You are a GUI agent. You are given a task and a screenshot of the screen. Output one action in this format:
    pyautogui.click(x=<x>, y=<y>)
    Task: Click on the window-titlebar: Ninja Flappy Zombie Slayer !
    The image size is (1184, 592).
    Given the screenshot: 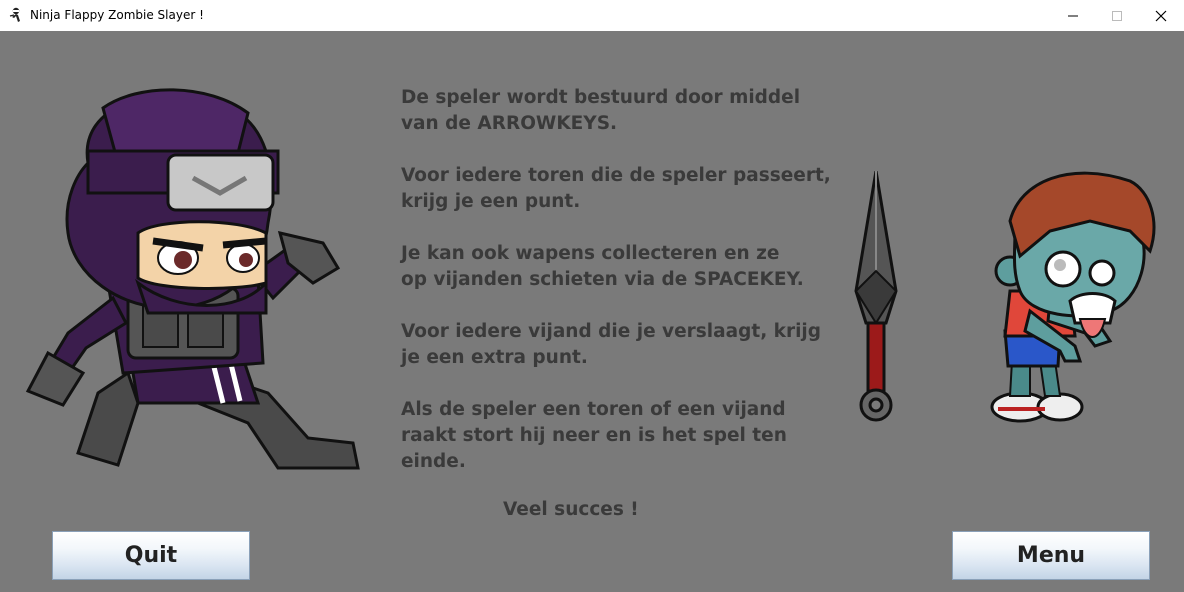 What is the action you would take?
    pyautogui.click(x=592, y=15)
    